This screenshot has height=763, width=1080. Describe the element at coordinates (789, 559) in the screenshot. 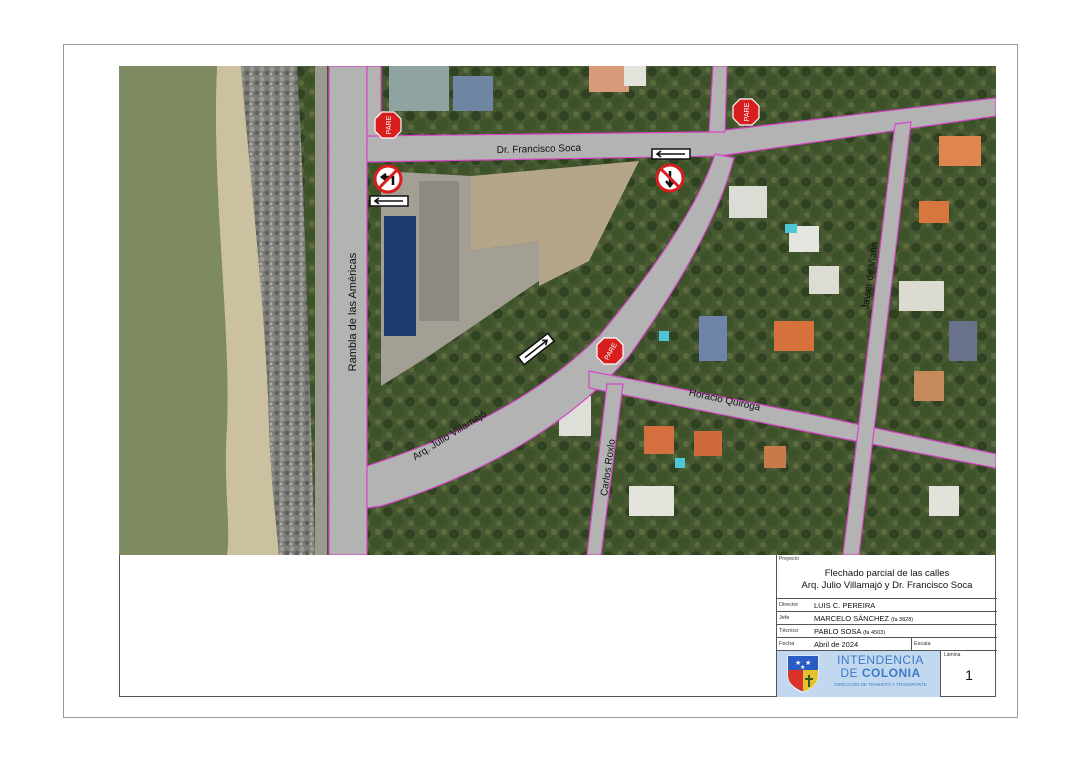

I see `project-label: Proyecto` at that location.